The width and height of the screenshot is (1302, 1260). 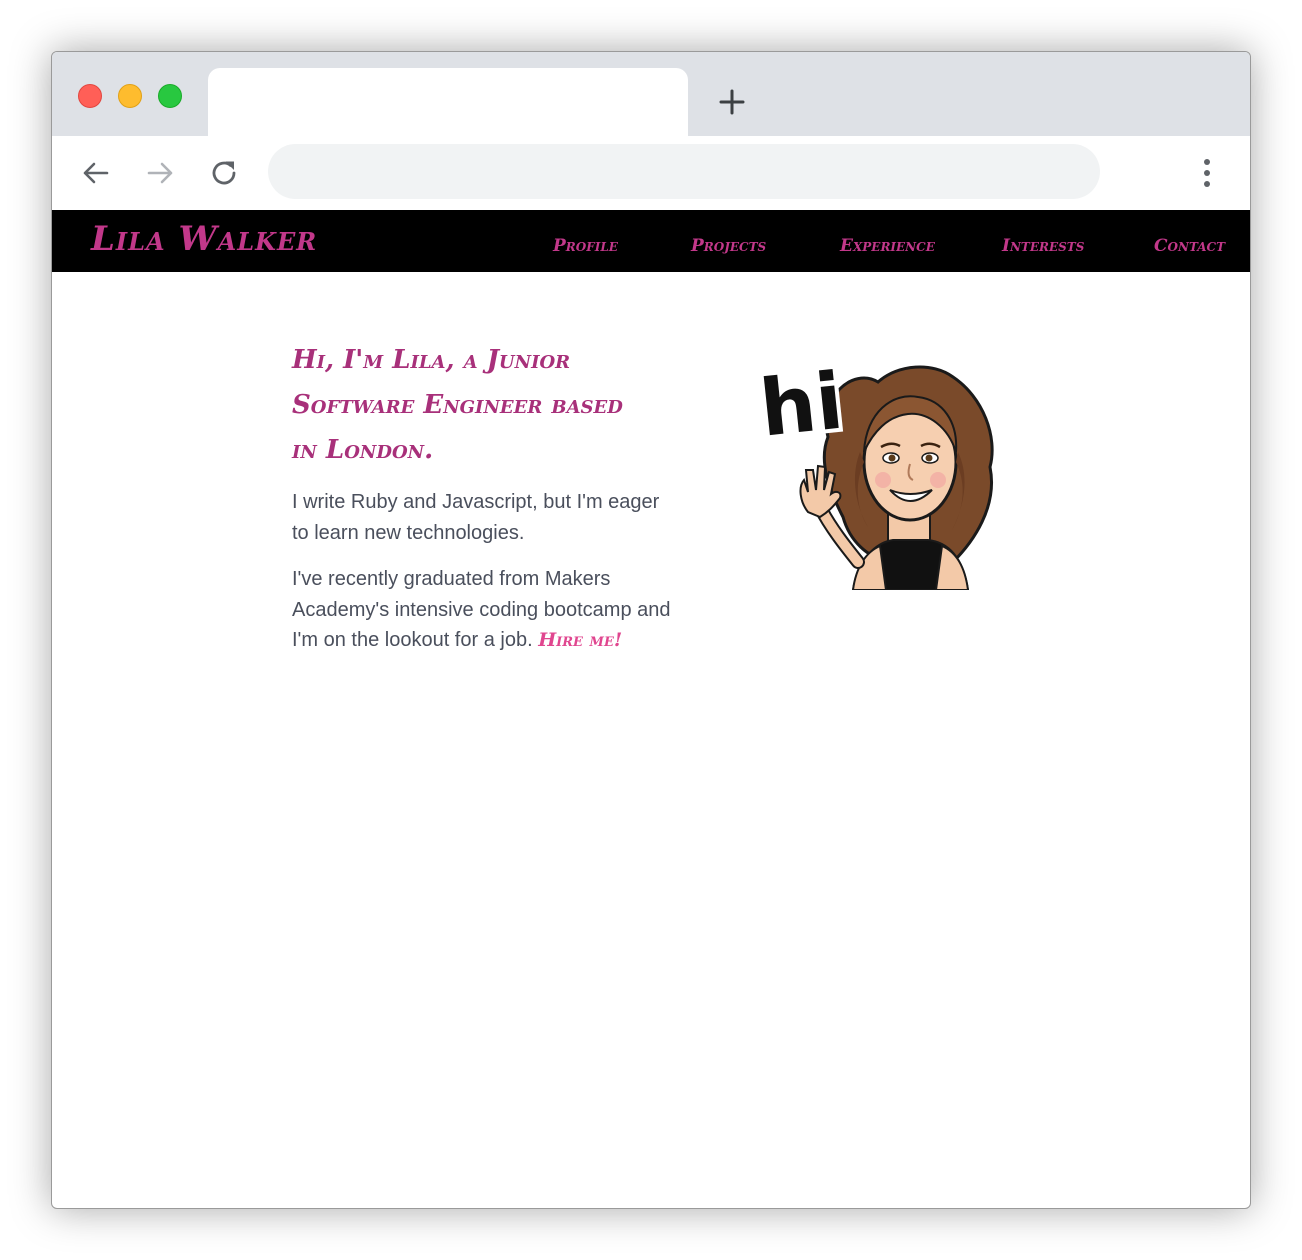 I want to click on browser-toolbar, so click(x=651, y=173).